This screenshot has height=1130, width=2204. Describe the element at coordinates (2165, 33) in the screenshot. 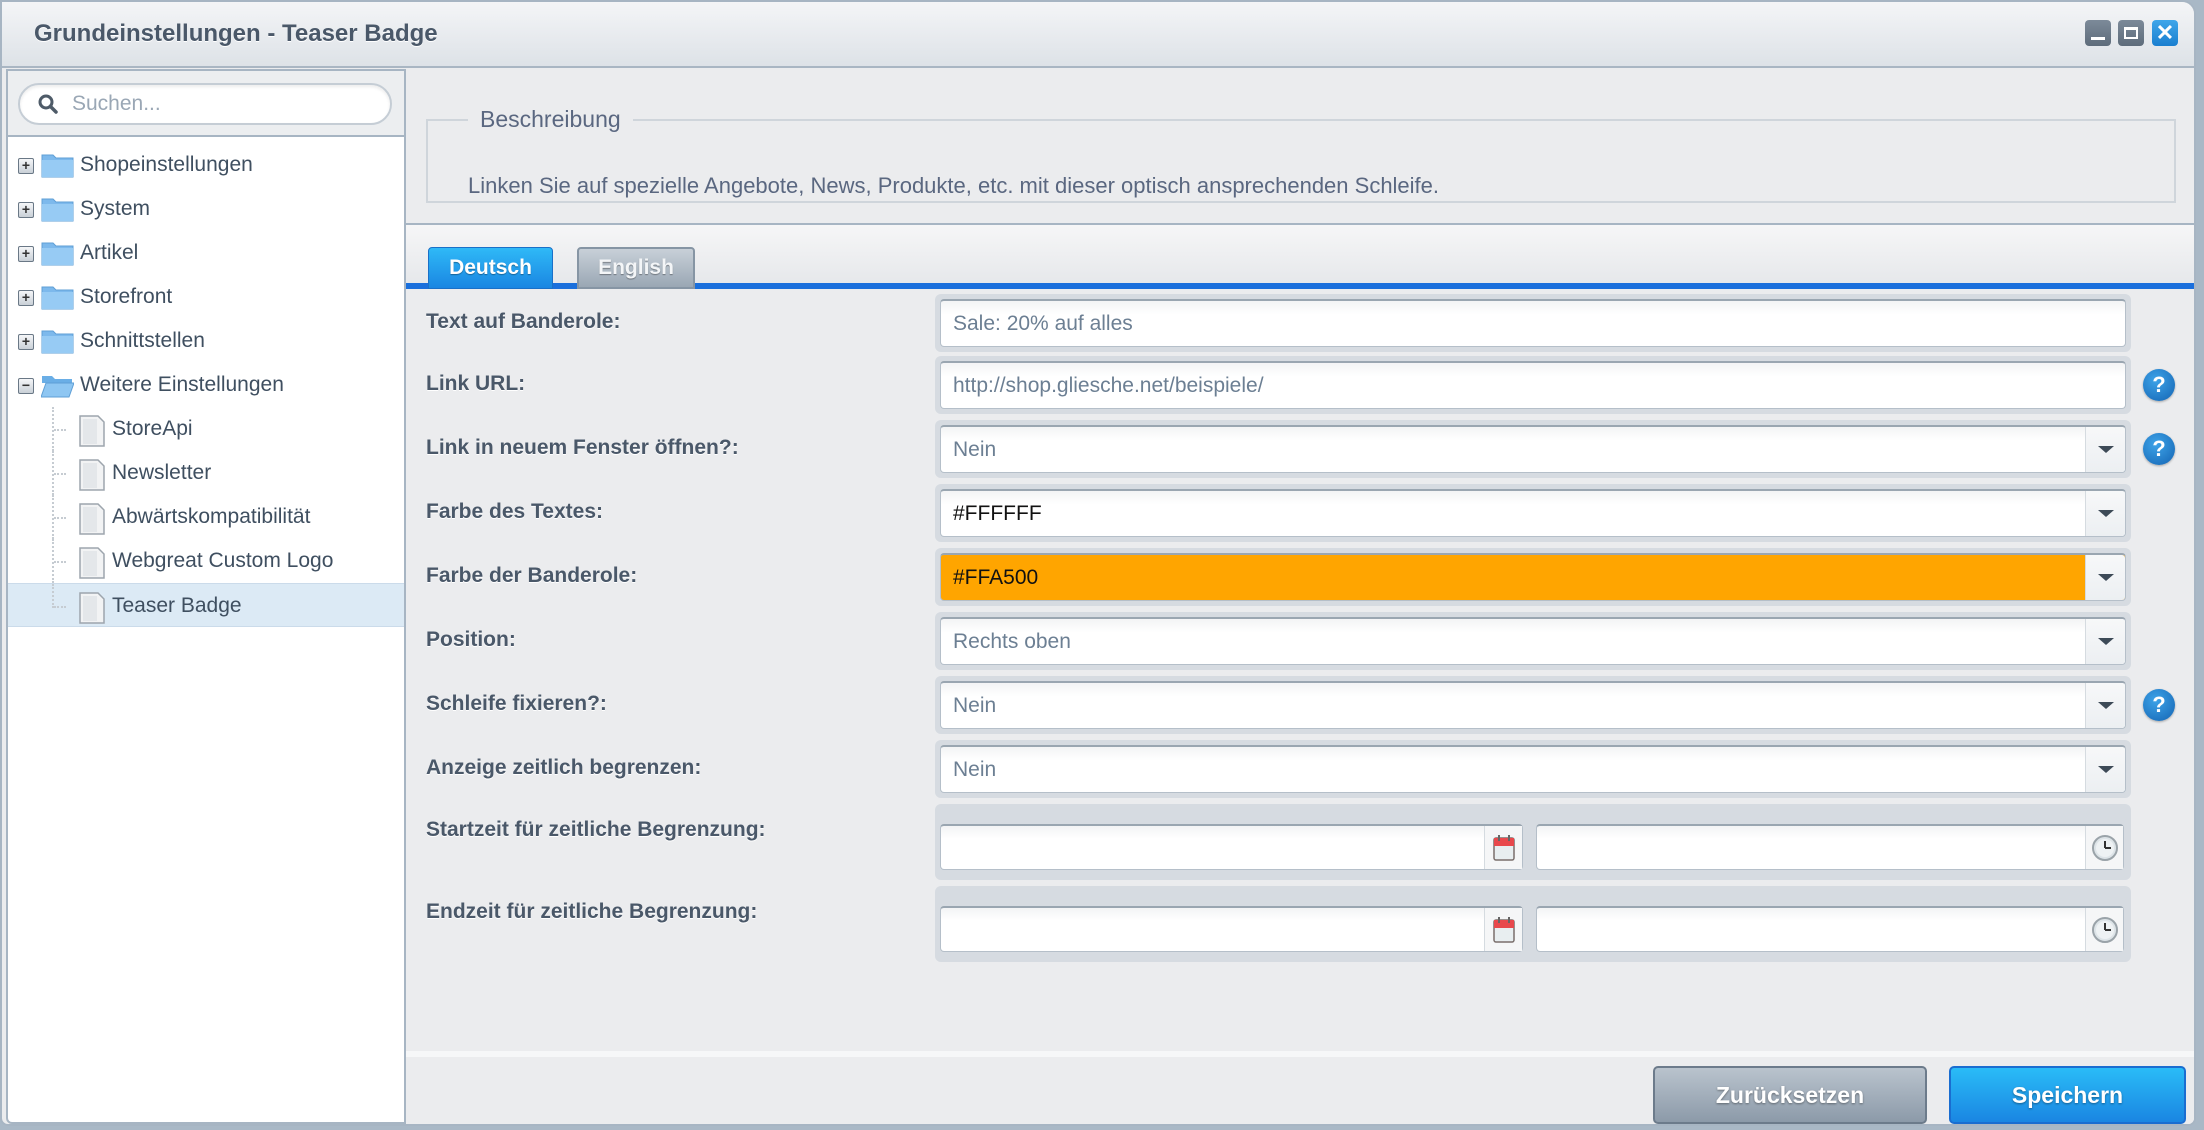

I see `close-button: ✕` at that location.